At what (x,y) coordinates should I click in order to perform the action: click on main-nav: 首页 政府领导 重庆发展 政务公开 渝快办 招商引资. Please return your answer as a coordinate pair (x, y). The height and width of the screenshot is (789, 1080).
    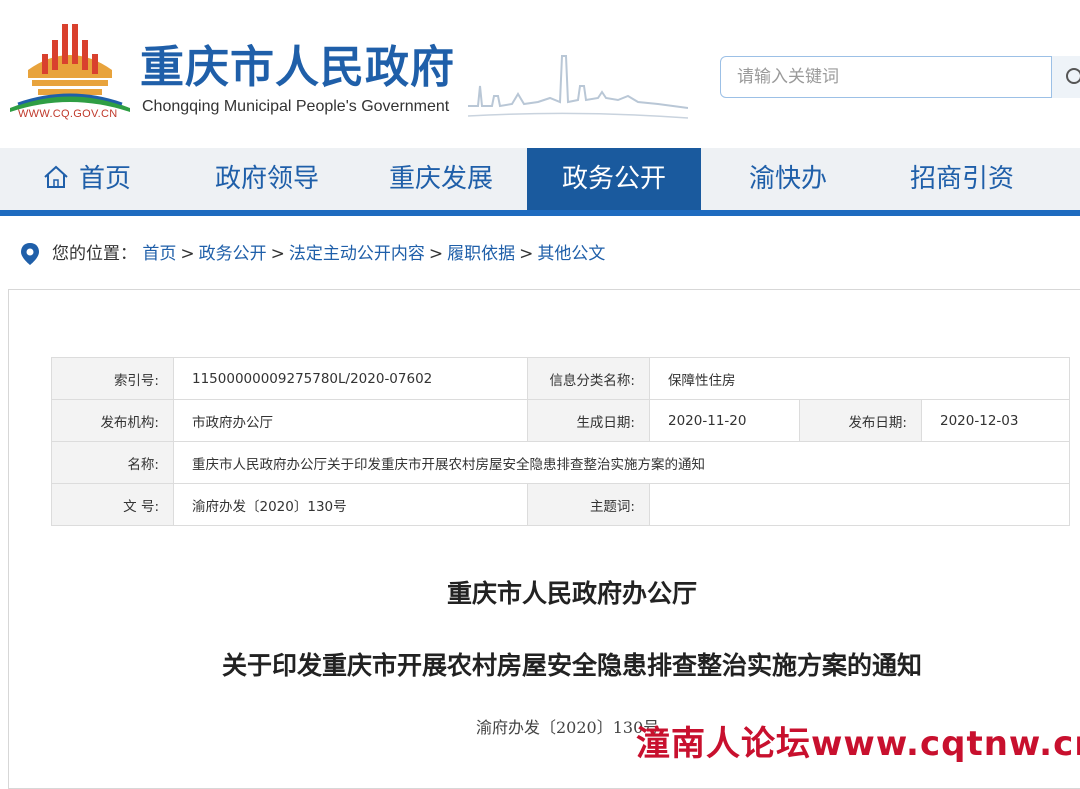
    Looking at the image, I should click on (540, 179).